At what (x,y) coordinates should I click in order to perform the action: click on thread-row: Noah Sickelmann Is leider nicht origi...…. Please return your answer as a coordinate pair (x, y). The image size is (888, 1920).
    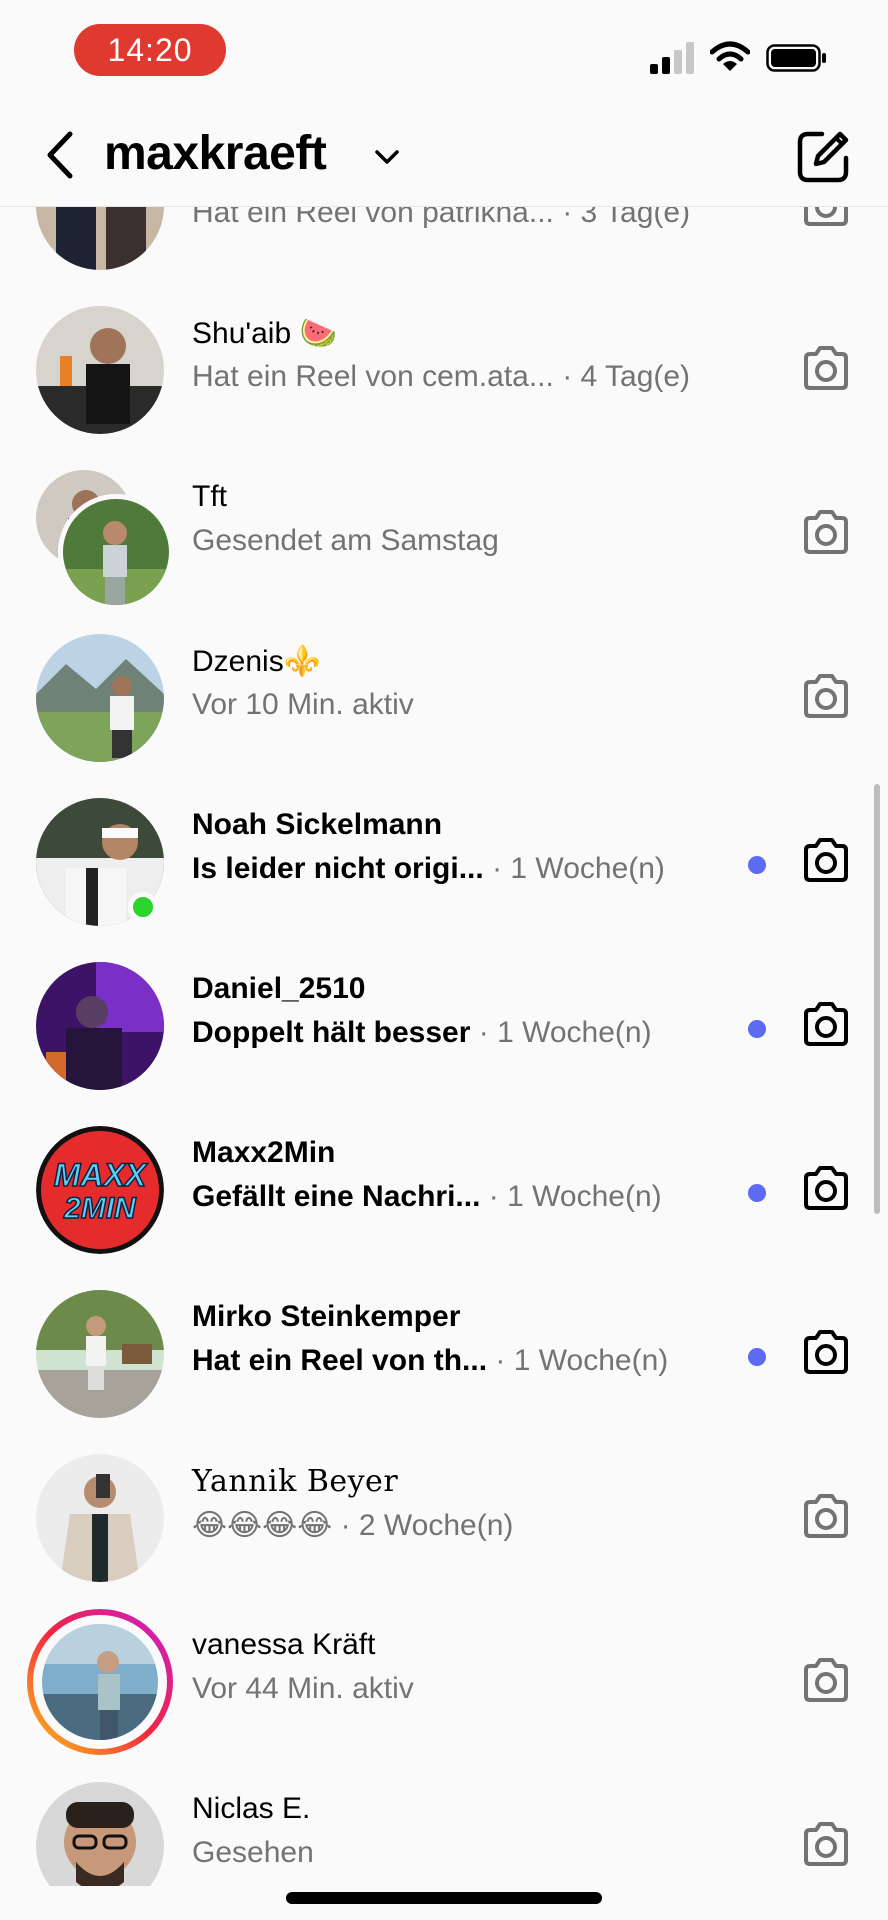
    Looking at the image, I should click on (444, 848).